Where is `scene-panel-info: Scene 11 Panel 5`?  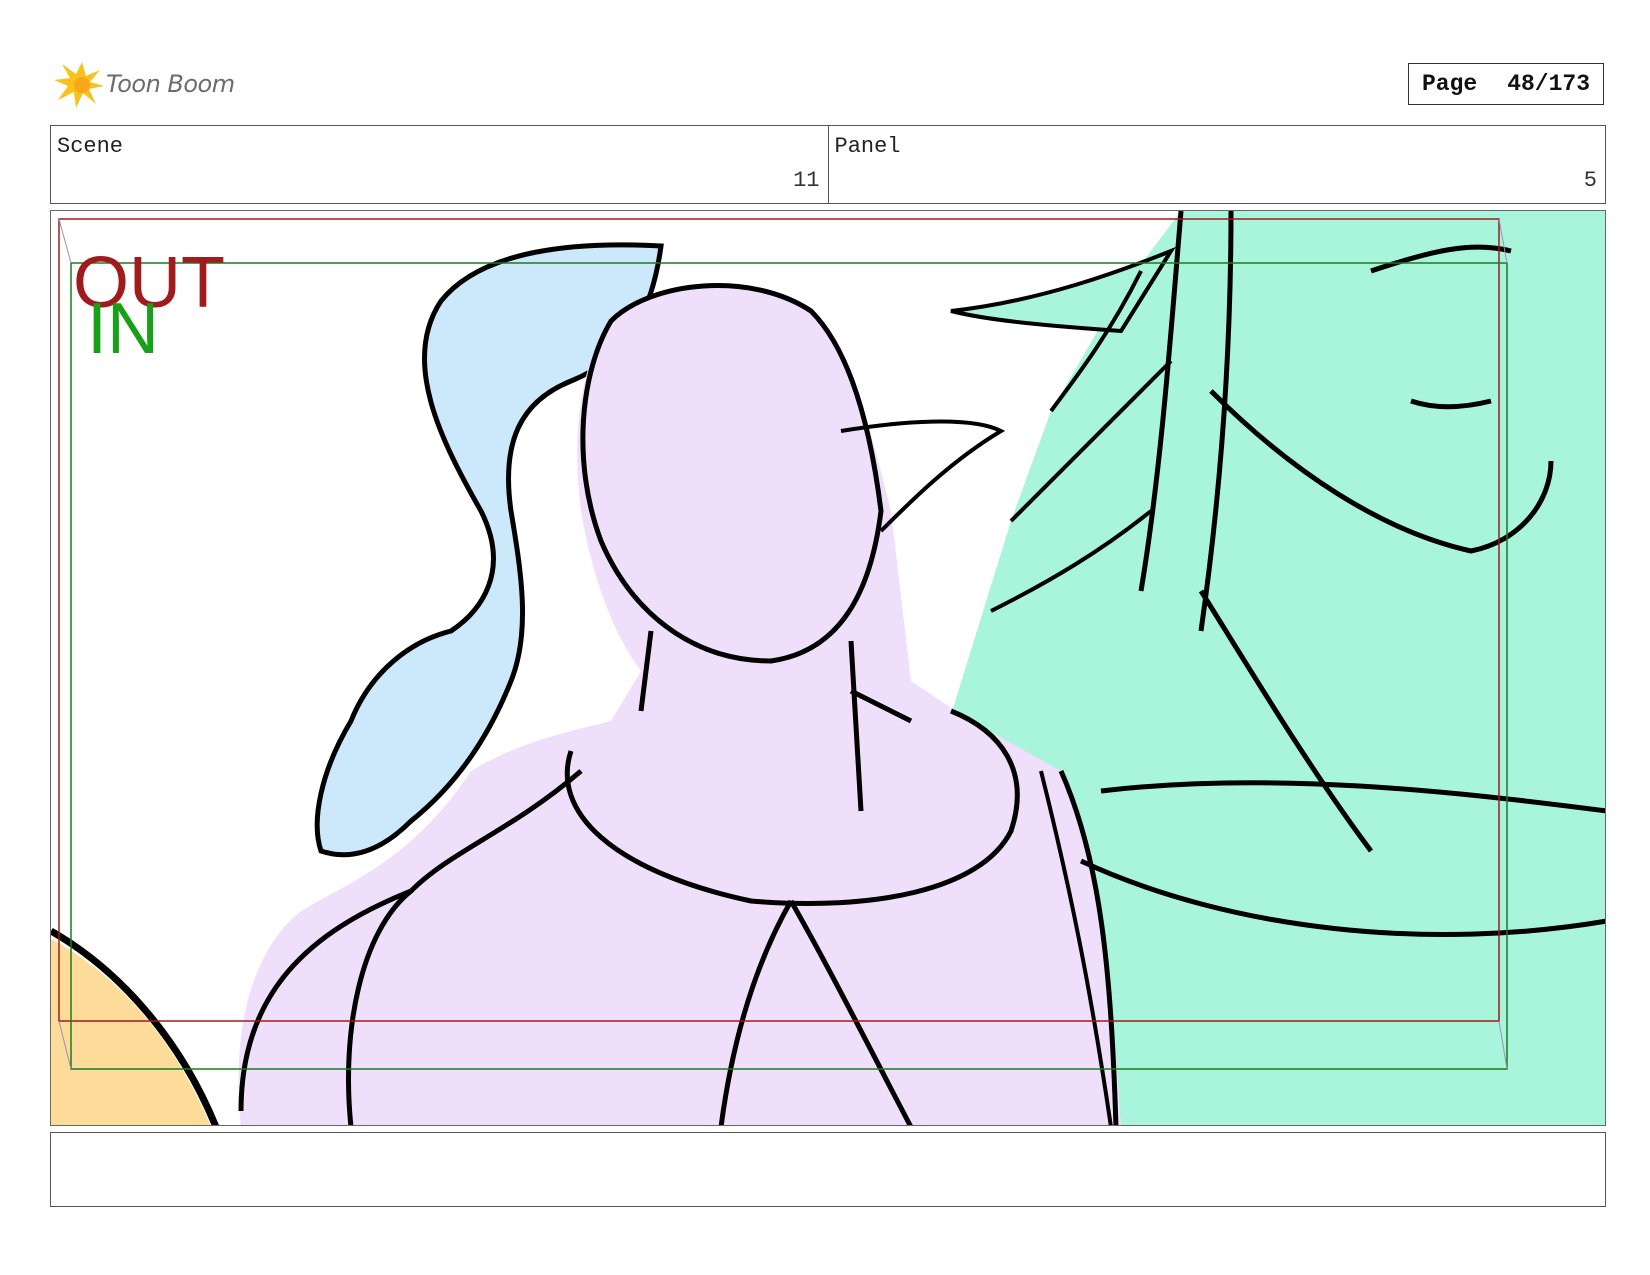 scene-panel-info: Scene 11 Panel 5 is located at coordinates (828, 164).